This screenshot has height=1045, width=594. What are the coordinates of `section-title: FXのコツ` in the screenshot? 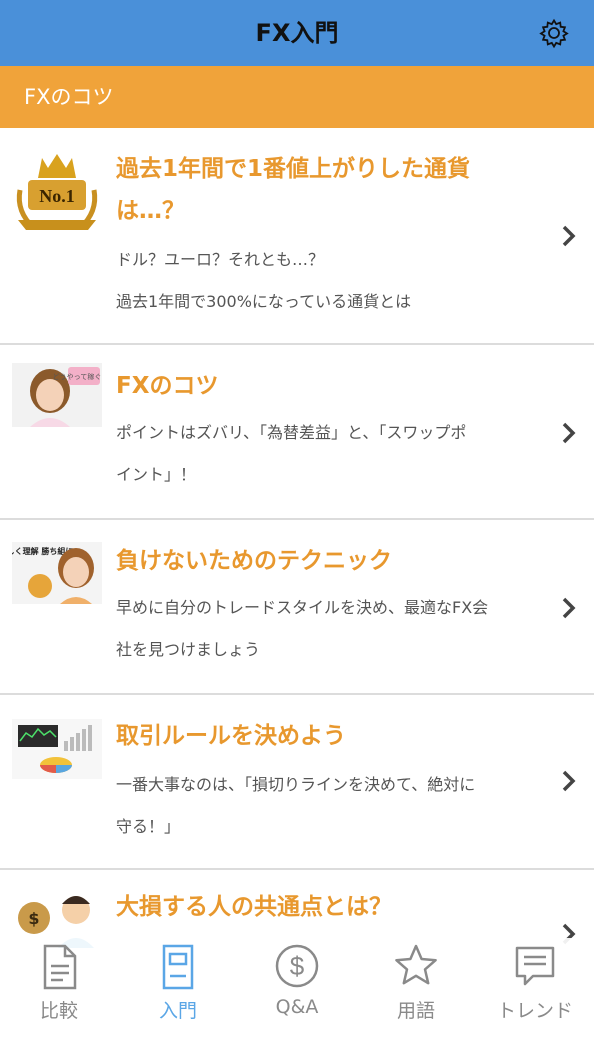 It's located at (69, 97).